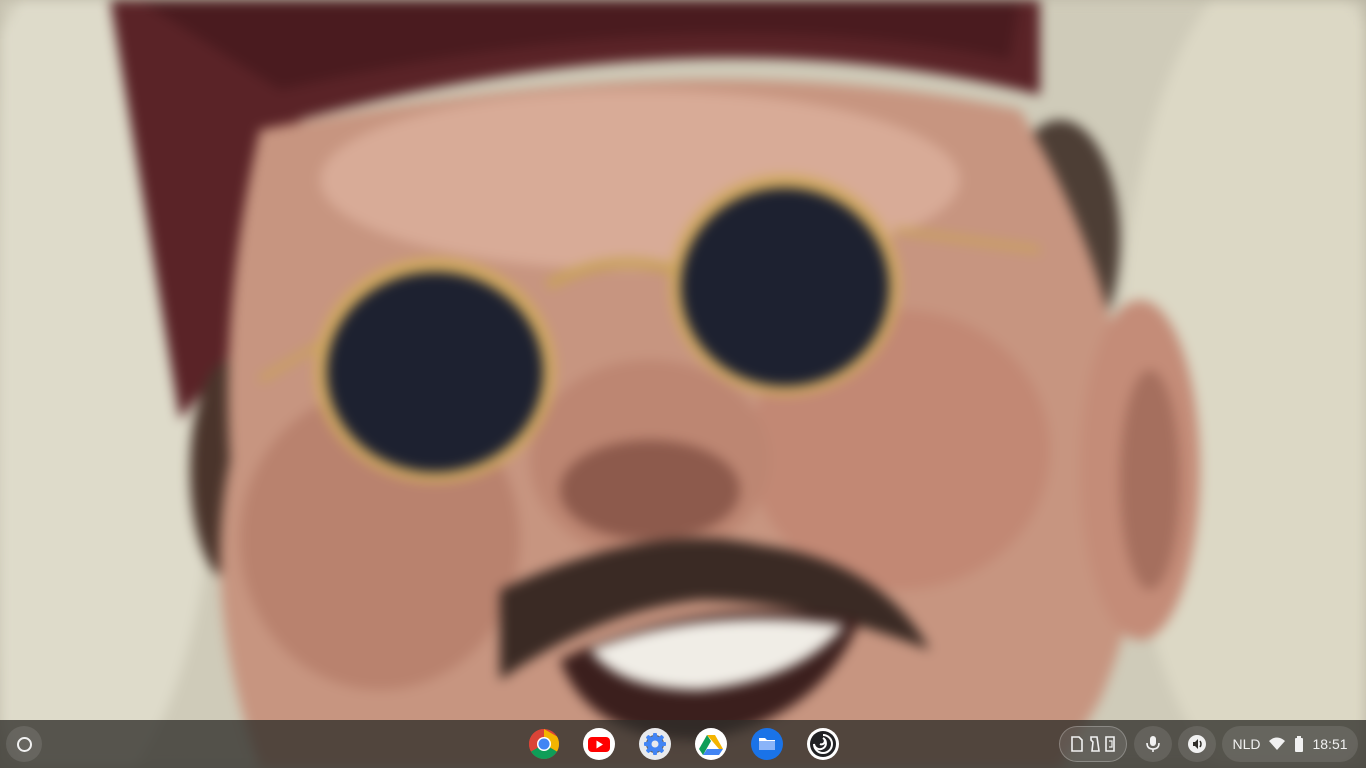 Image resolution: width=1366 pixels, height=768 pixels. I want to click on launcher-circle-icon, so click(24, 744).